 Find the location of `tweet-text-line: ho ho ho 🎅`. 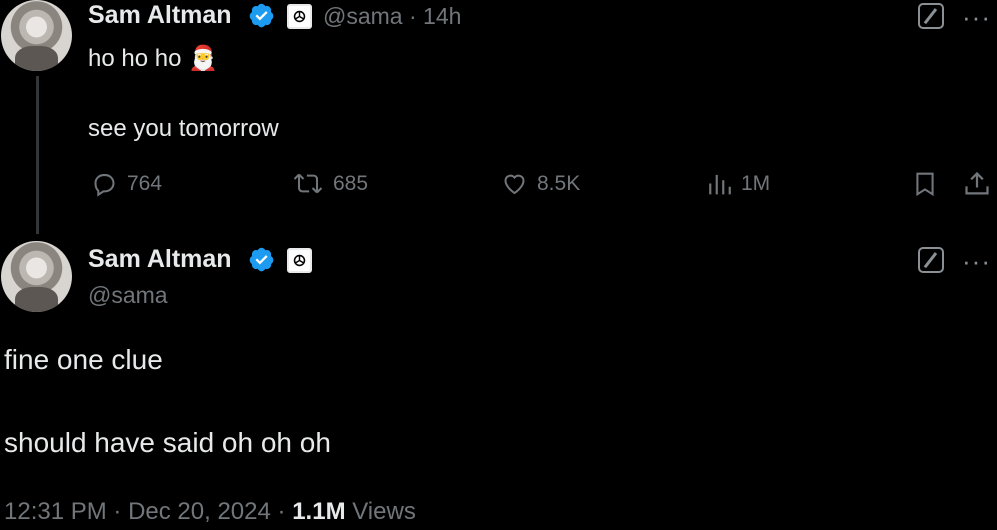

tweet-text-line: ho ho ho 🎅 is located at coordinates (153, 58).